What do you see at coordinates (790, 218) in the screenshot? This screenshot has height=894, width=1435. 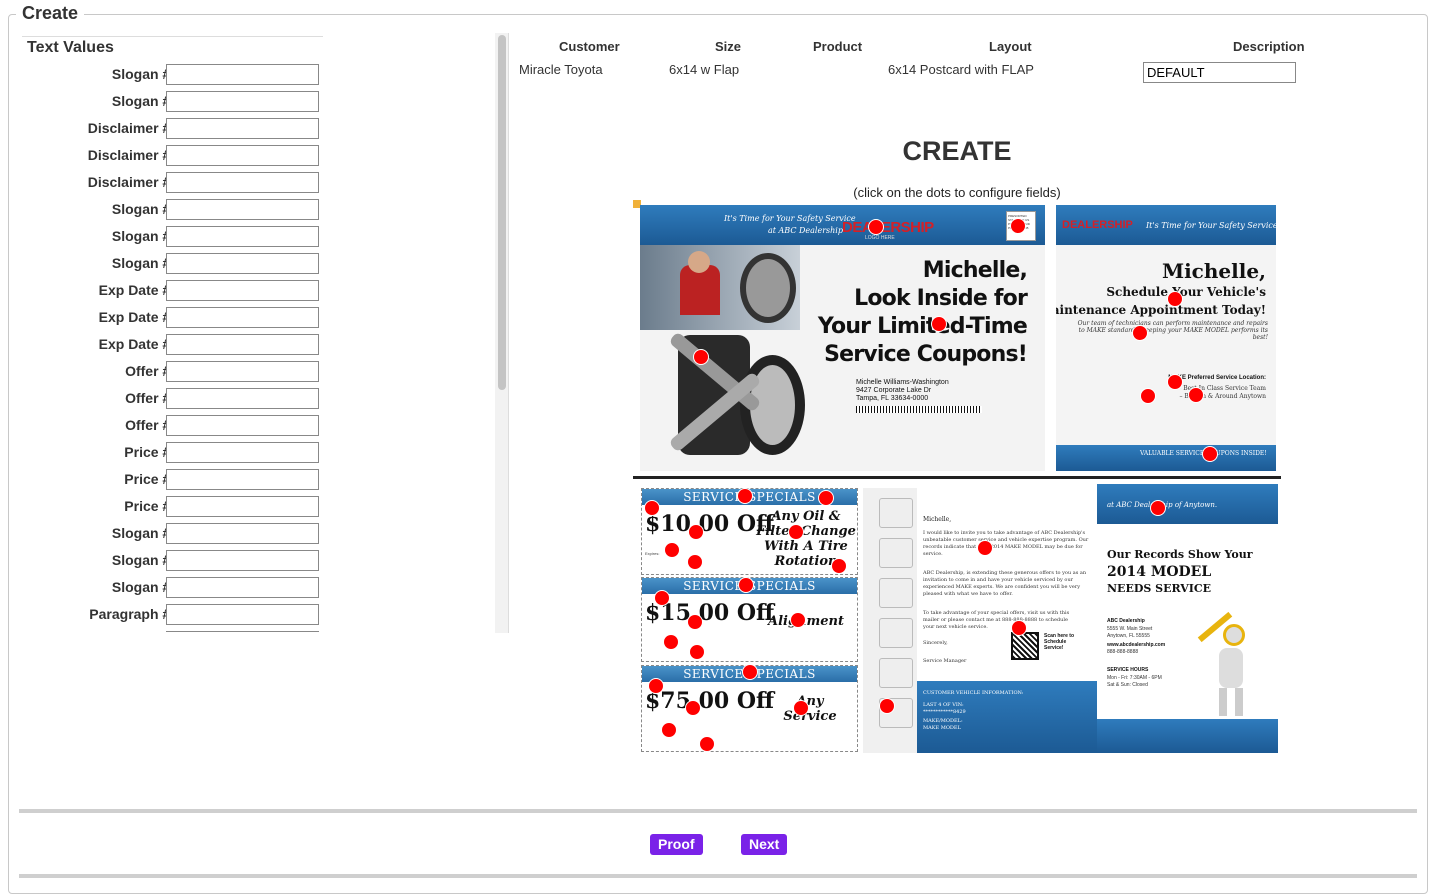 I see `front-tagline-1: It's Time for Your Safety Service` at bounding box center [790, 218].